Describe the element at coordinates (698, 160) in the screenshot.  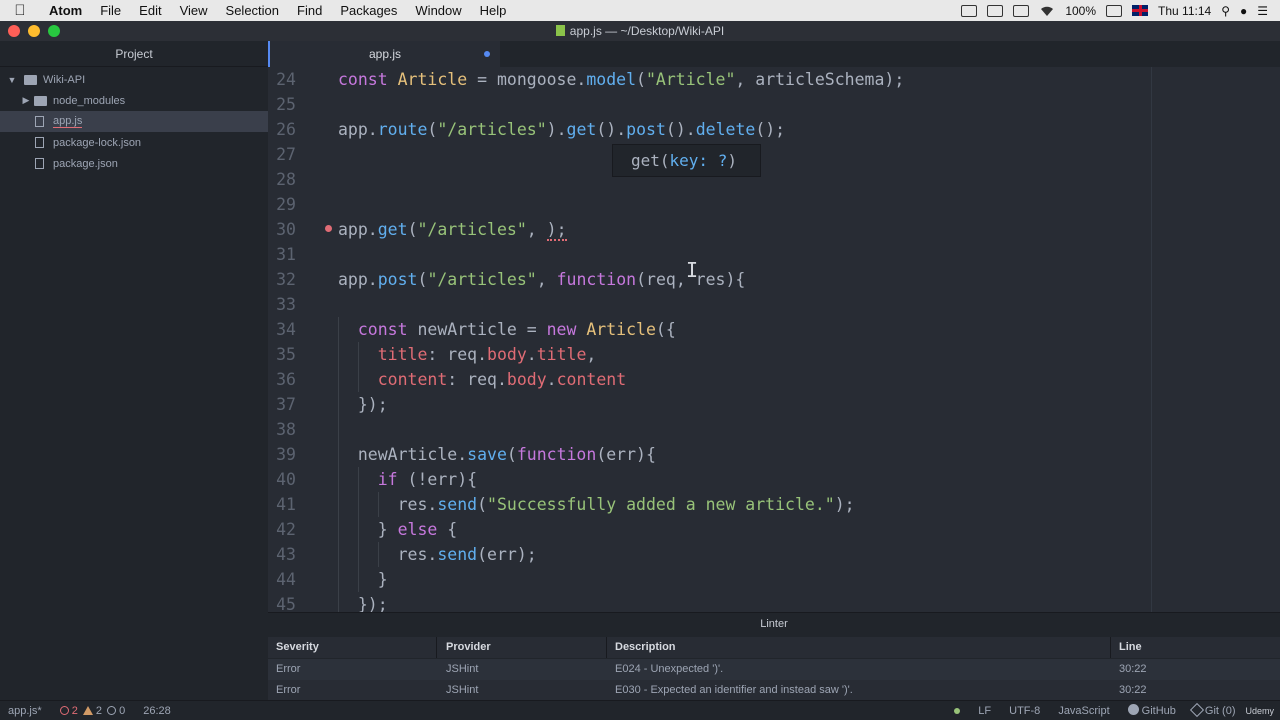
I see `tooltip-param: key: ?` at that location.